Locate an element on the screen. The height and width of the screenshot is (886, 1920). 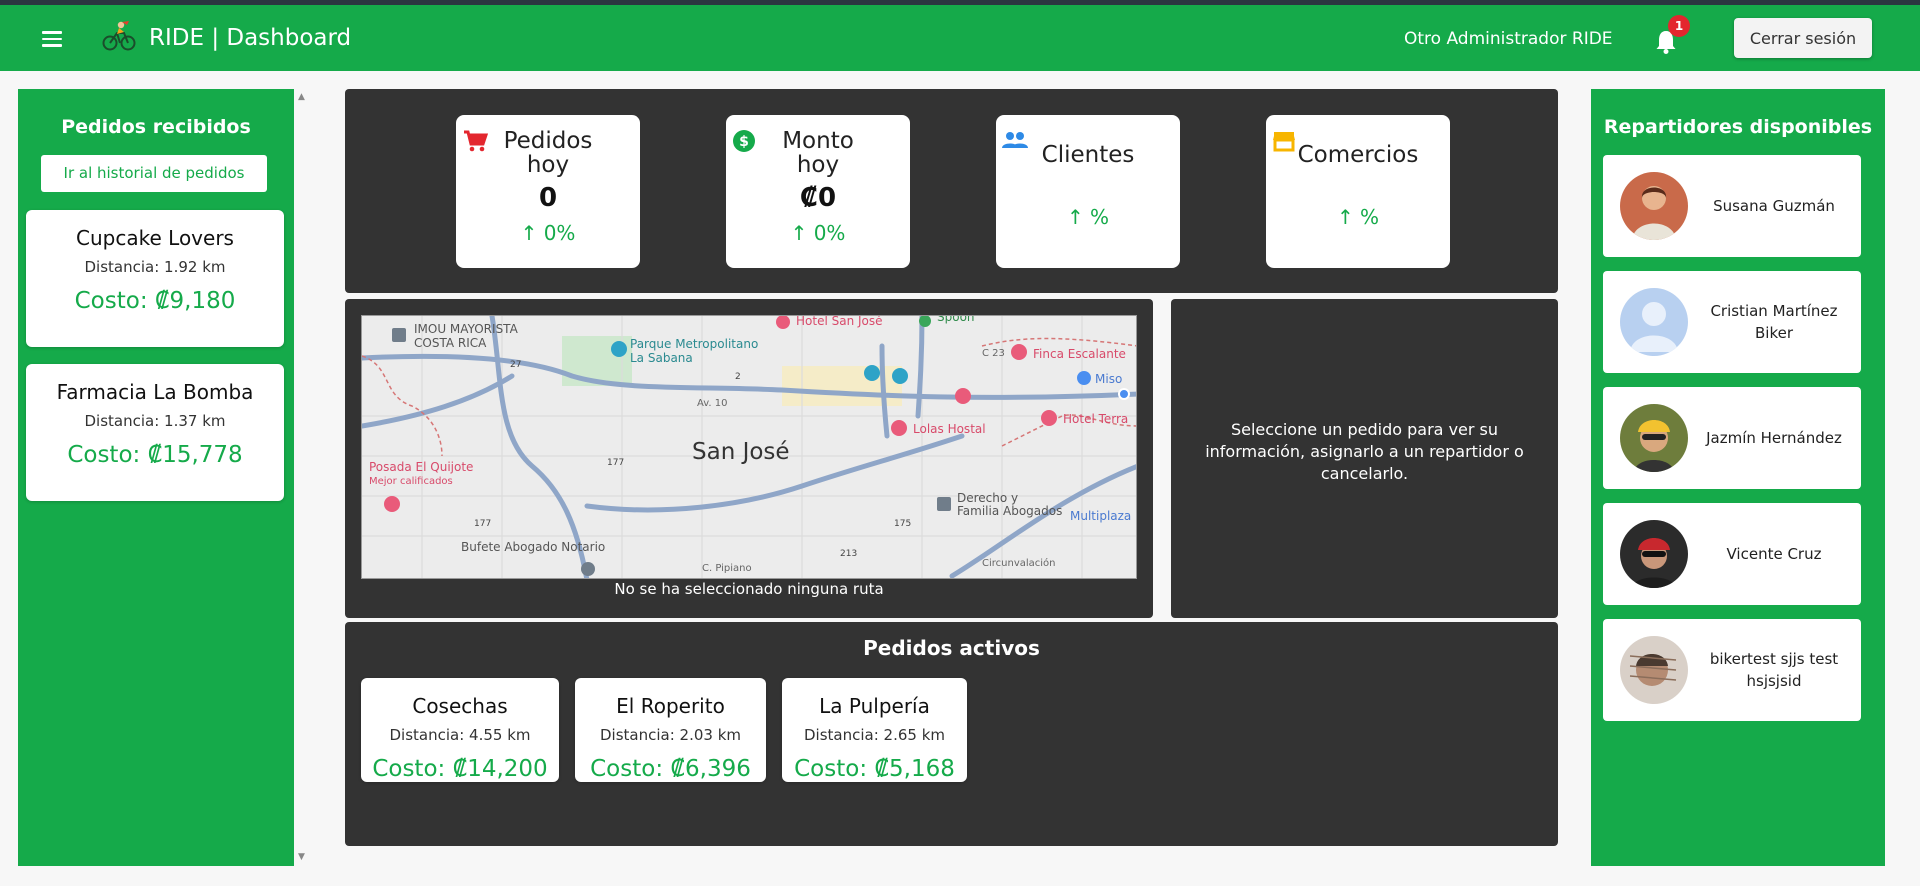
order-history-button: Ir al historial de pedidos is located at coordinates (154, 173).